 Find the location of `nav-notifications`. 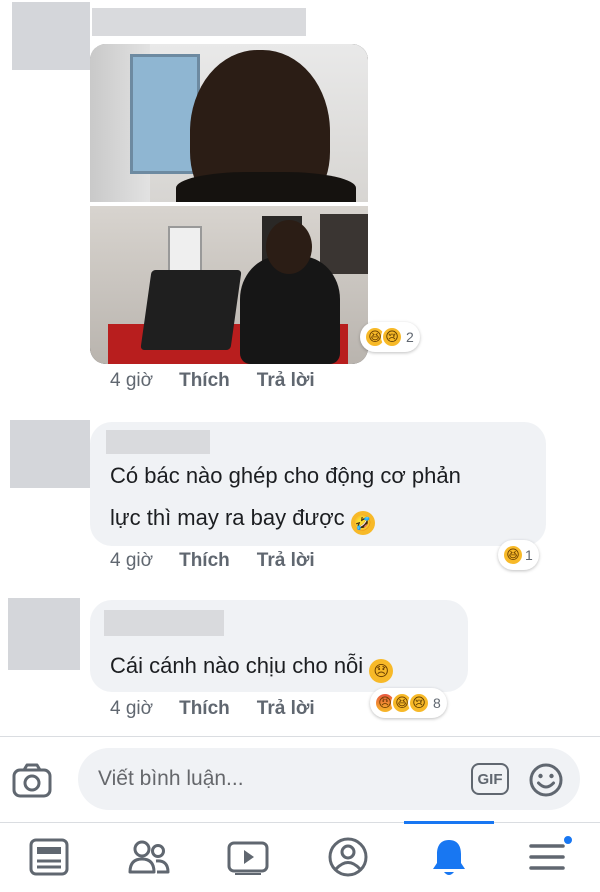

nav-notifications is located at coordinates (449, 857).